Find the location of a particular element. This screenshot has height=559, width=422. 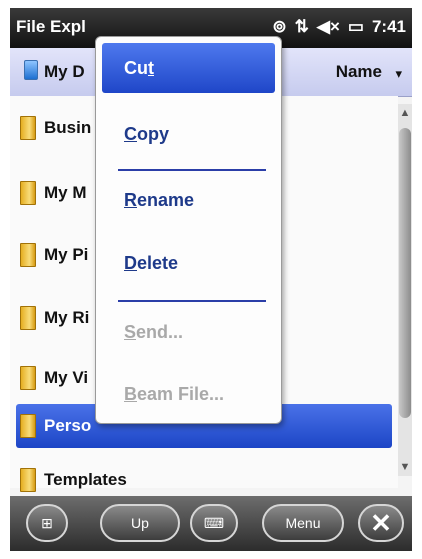

scrollbar: ▲ ▼ is located at coordinates (405, 290).